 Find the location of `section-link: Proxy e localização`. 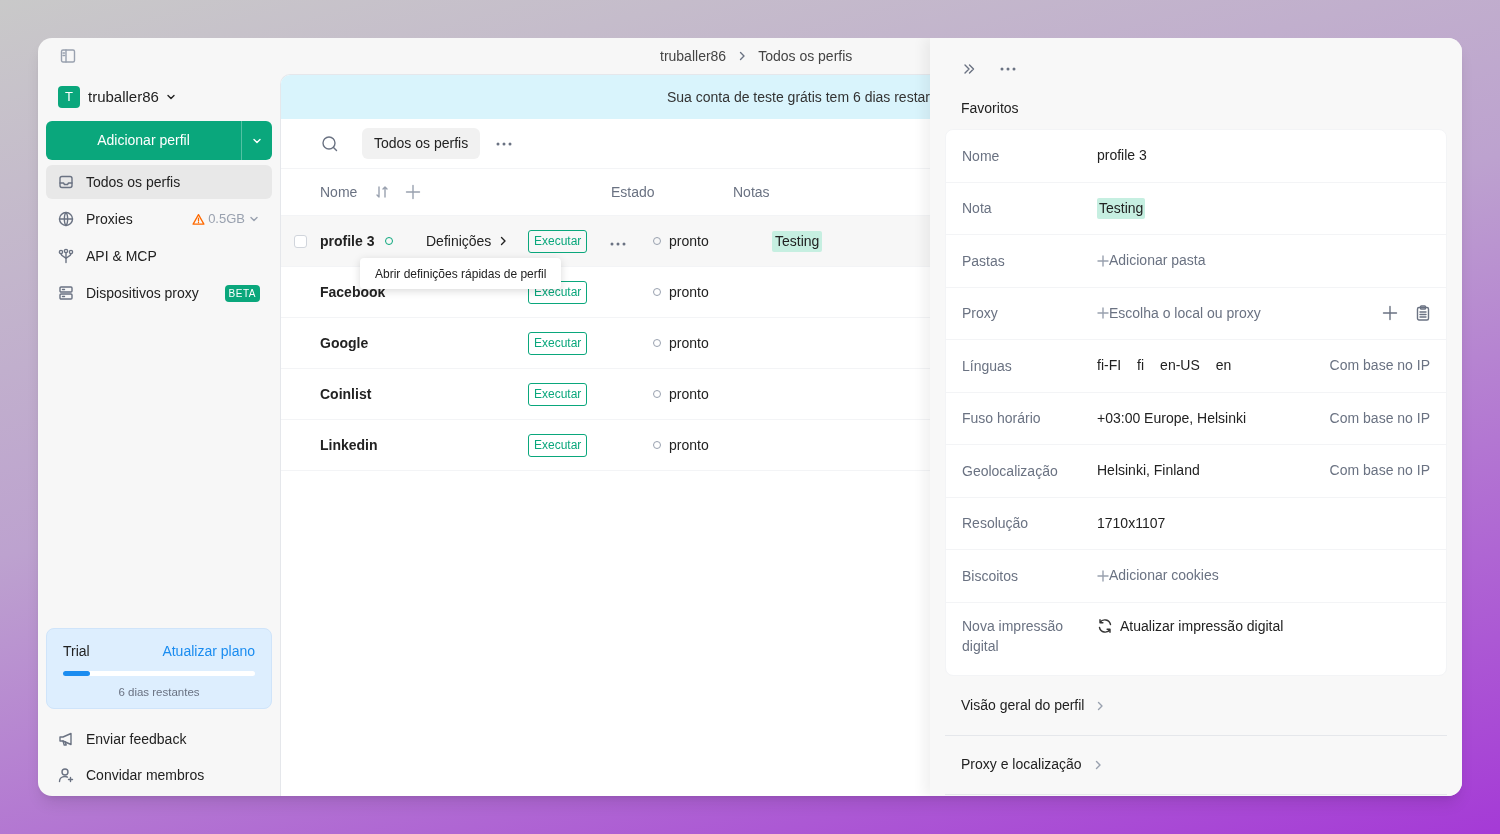

section-link: Proxy e localização is located at coordinates (1032, 764).